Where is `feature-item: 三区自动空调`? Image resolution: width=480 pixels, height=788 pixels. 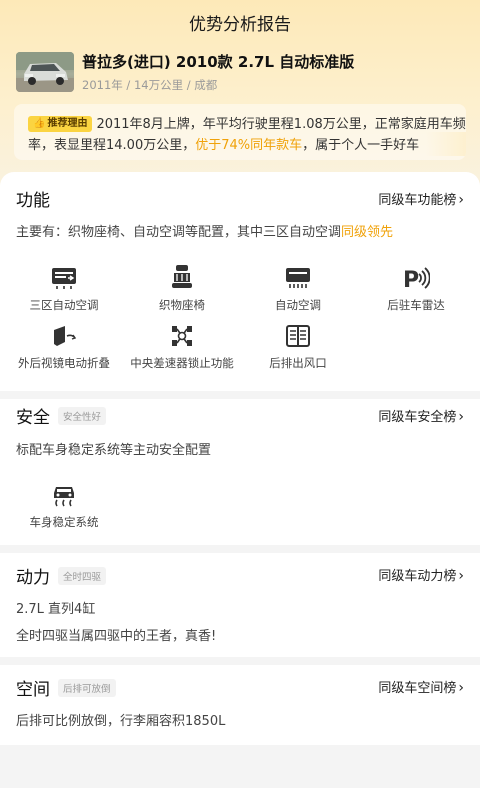
feature-item: 三区自动空调 is located at coordinates (64, 289).